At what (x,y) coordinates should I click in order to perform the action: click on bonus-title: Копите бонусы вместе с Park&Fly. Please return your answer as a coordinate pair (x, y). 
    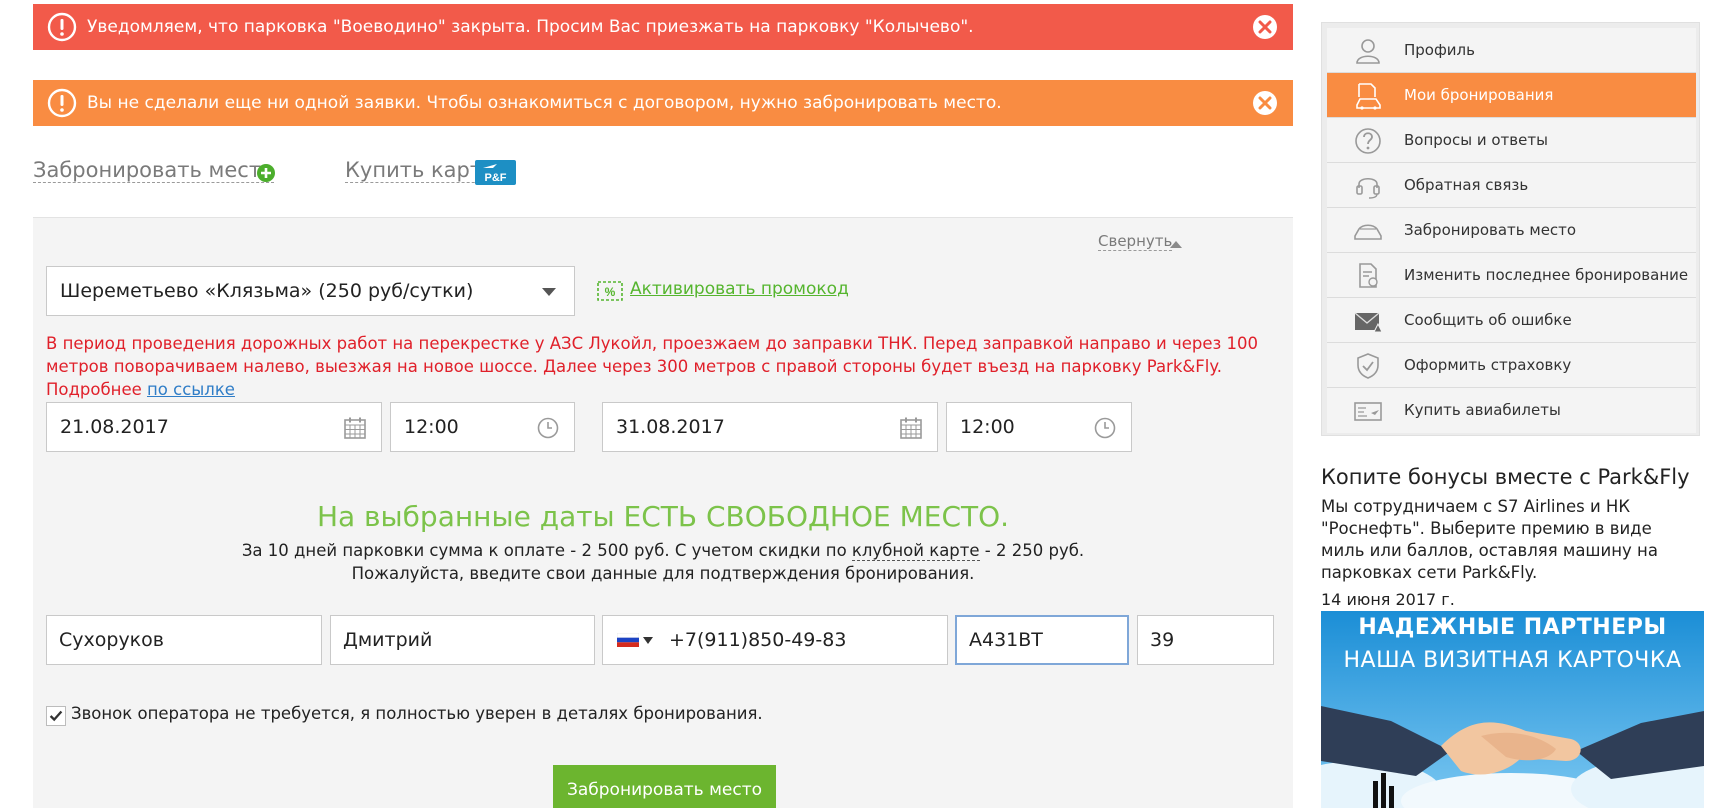
    Looking at the image, I should click on (1505, 477).